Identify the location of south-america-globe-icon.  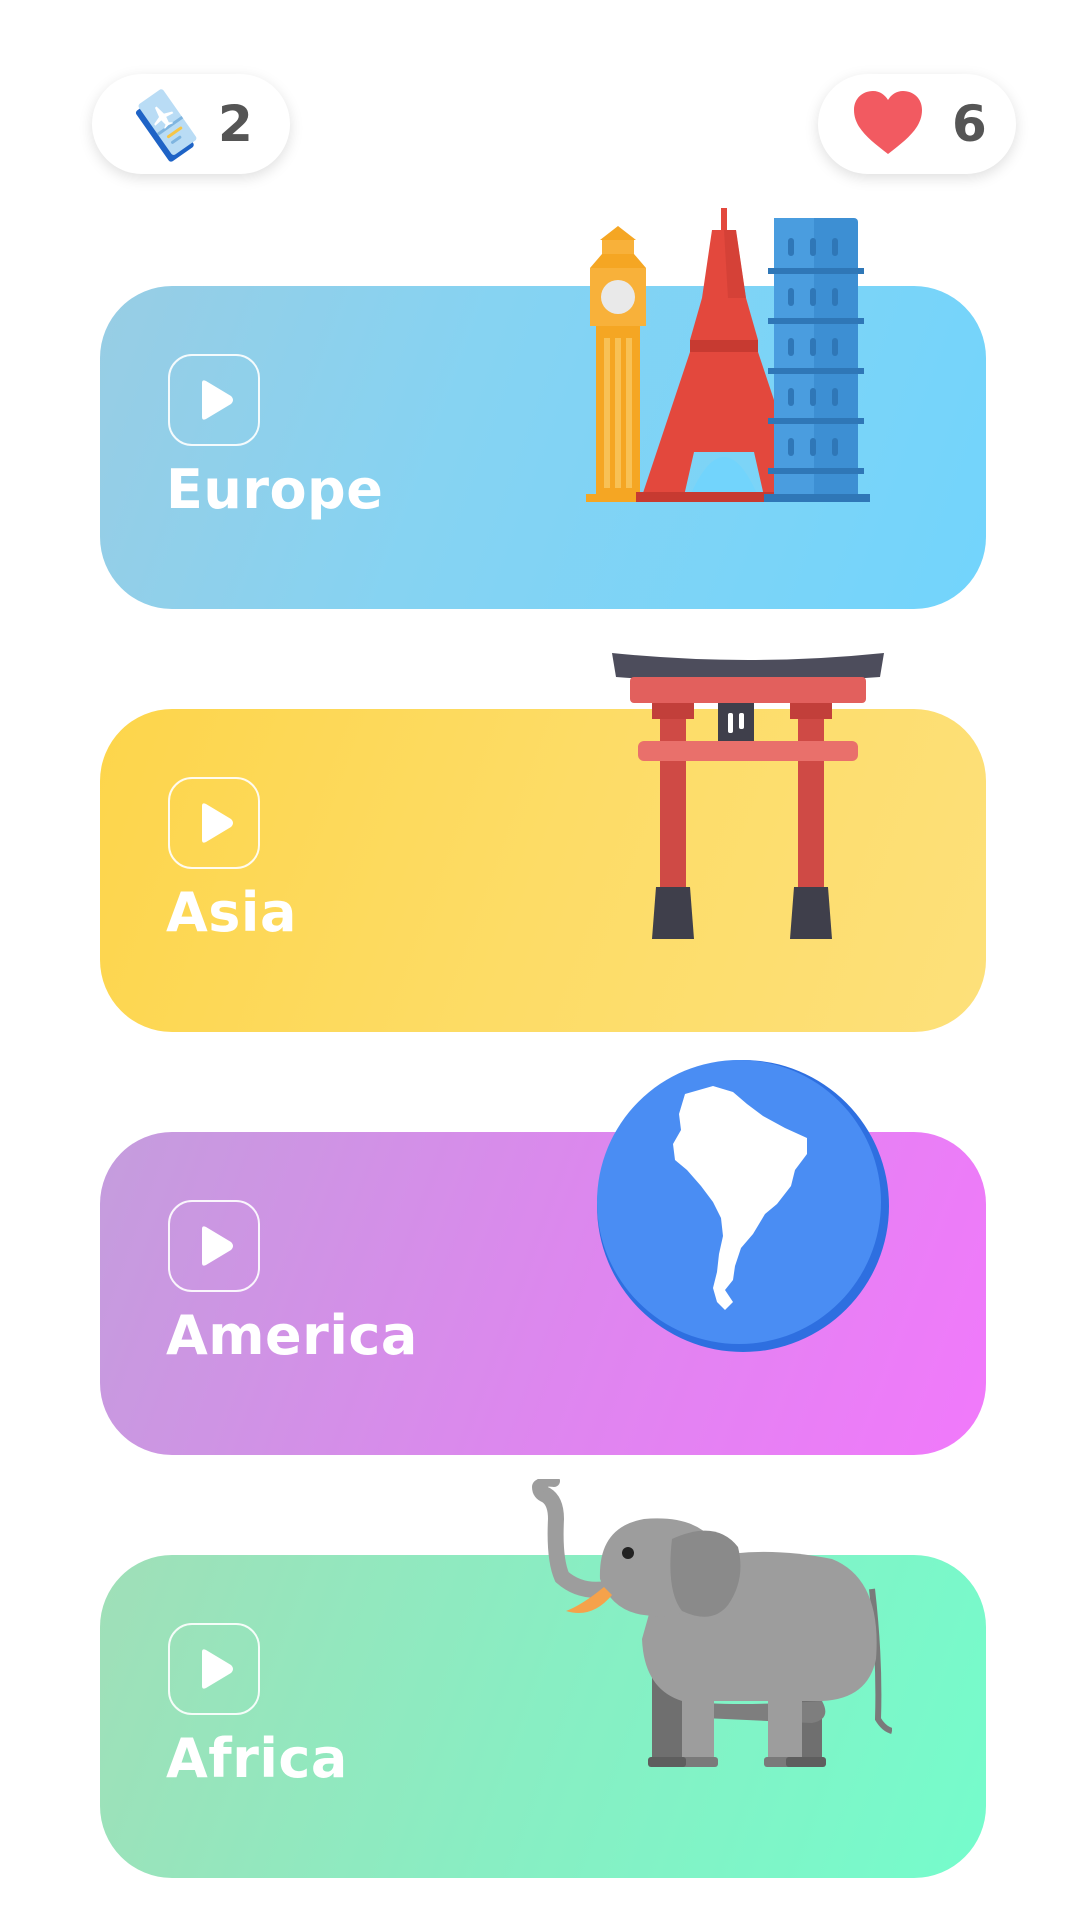
(743, 1206).